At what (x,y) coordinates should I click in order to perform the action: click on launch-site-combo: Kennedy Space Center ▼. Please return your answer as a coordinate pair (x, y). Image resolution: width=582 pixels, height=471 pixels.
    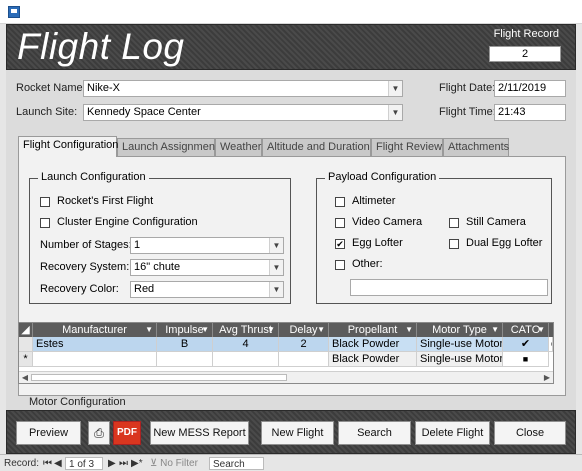
    Looking at the image, I should click on (243, 112).